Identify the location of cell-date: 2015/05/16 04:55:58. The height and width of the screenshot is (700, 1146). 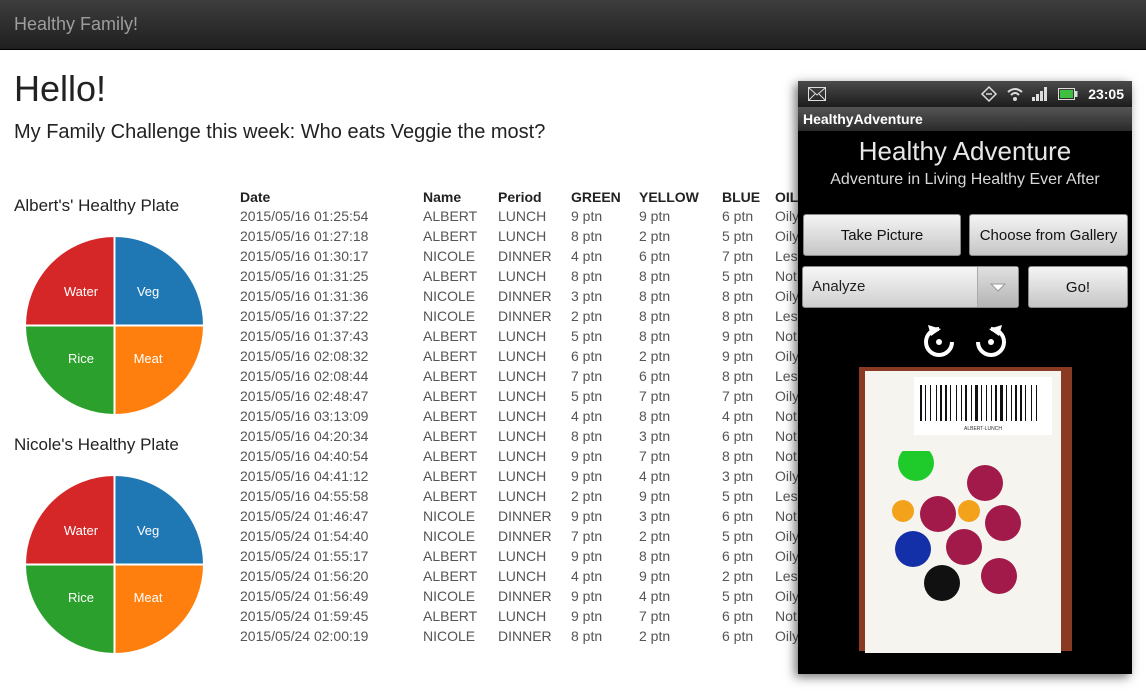
(304, 496).